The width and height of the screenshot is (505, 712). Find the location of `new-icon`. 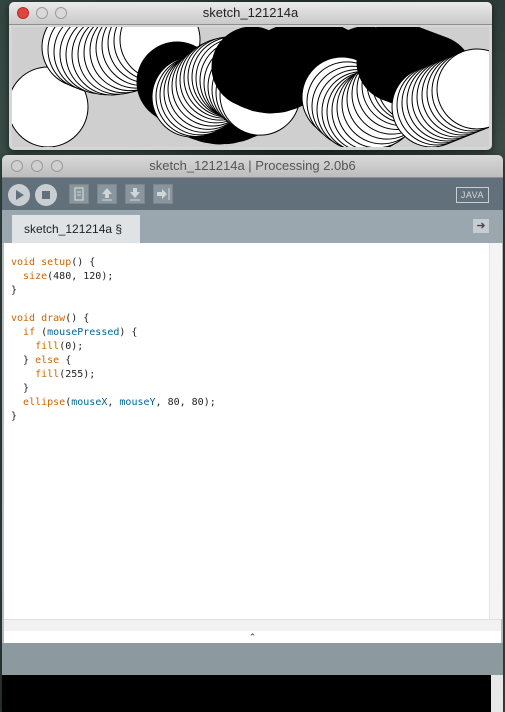

new-icon is located at coordinates (79, 194).